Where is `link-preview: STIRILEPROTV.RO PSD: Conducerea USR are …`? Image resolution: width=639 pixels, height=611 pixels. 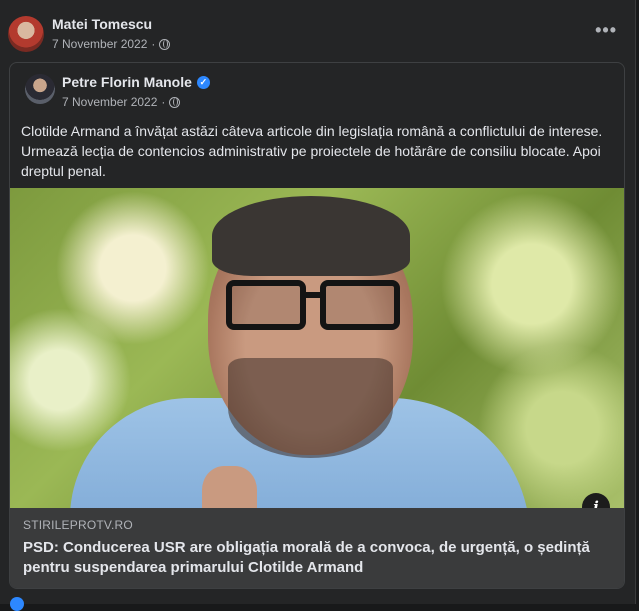
link-preview: STIRILEPROTV.RO PSD: Conducerea USR are … is located at coordinates (317, 548).